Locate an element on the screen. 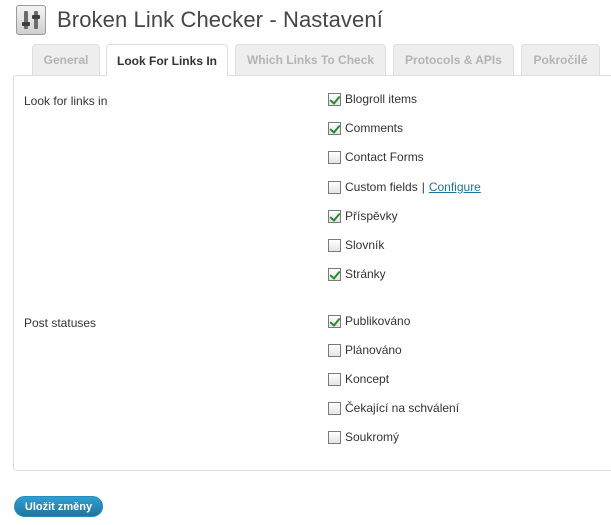 The height and width of the screenshot is (525, 611). stranky-checkbox is located at coordinates (334, 274).